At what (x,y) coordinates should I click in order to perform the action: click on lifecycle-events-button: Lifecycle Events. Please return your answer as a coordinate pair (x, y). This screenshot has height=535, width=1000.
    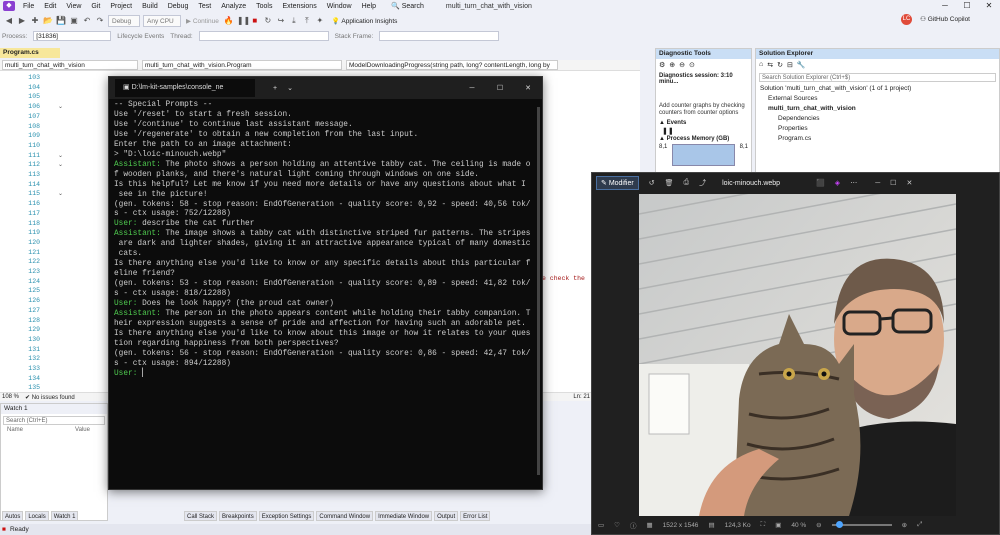
    Looking at the image, I should click on (140, 36).